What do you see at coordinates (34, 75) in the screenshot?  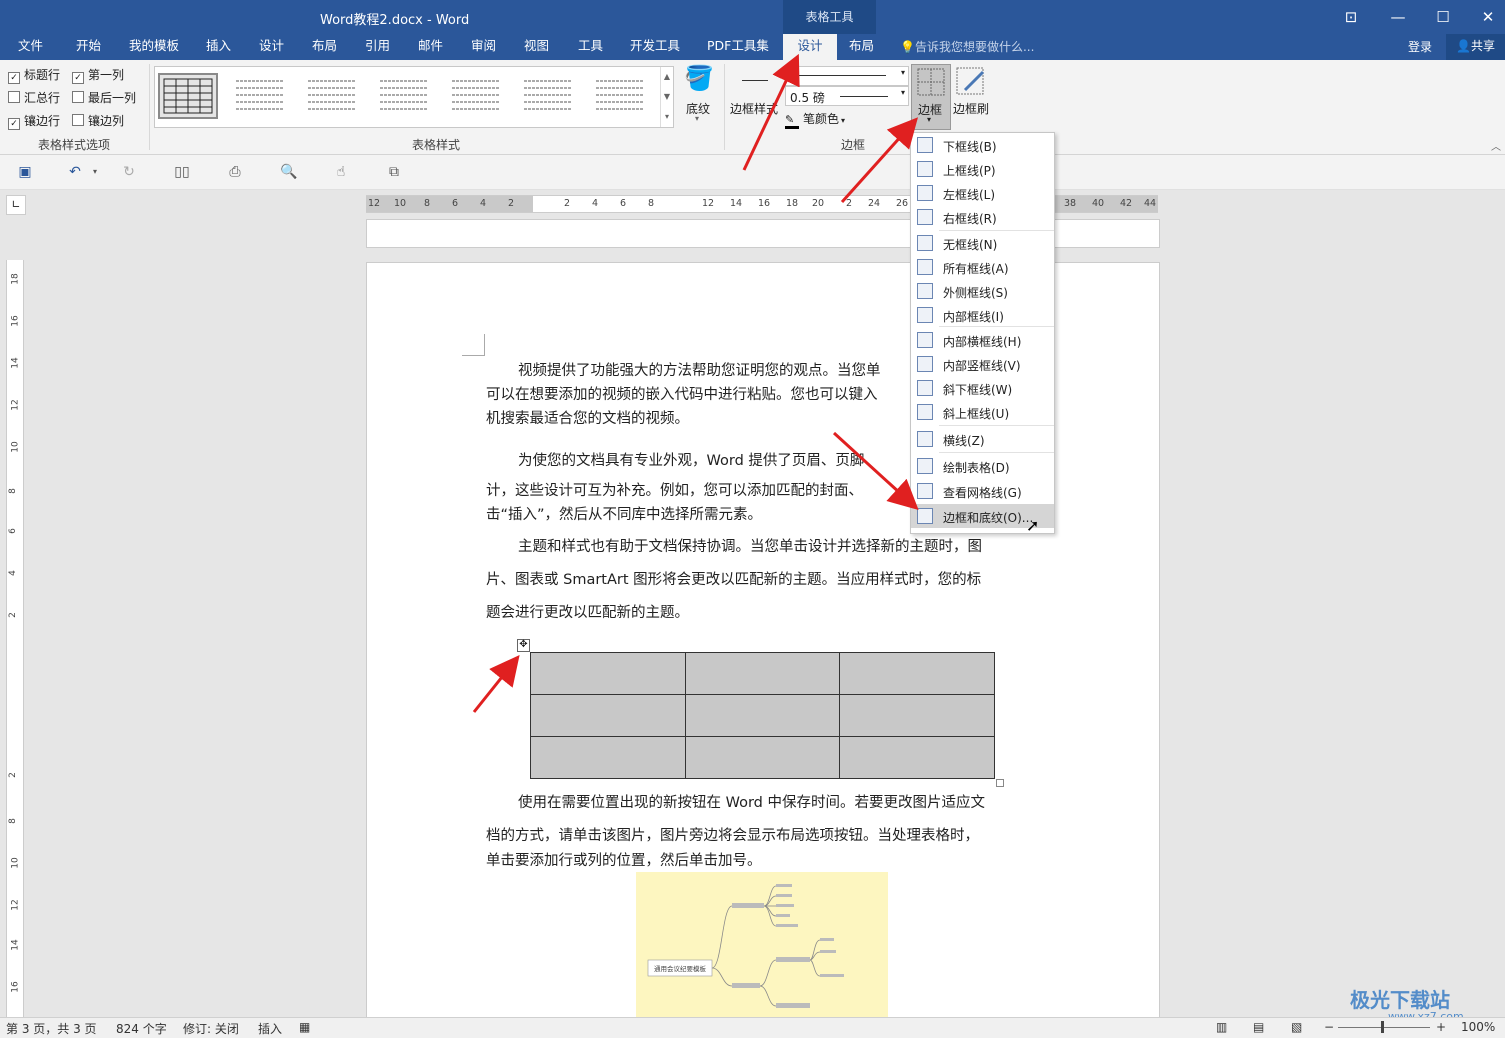 I see `header-row-checkbox: ✓ 标题行` at bounding box center [34, 75].